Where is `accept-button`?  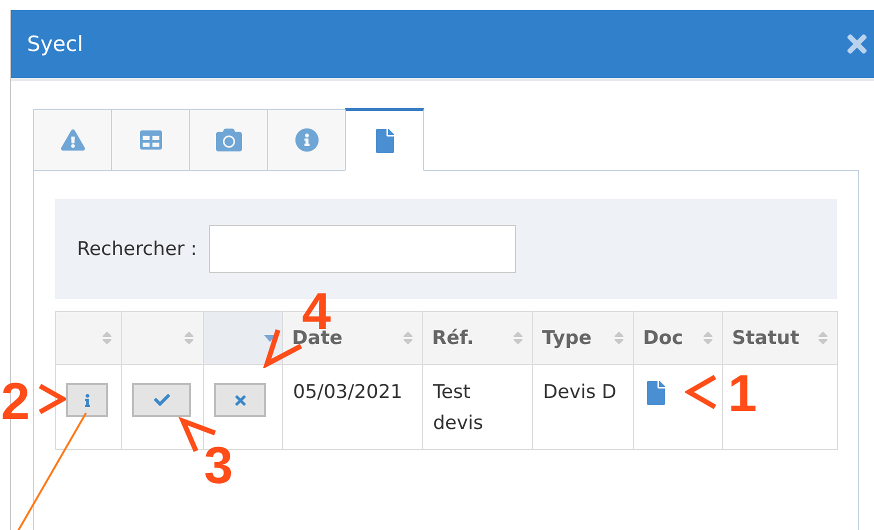 accept-button is located at coordinates (161, 400).